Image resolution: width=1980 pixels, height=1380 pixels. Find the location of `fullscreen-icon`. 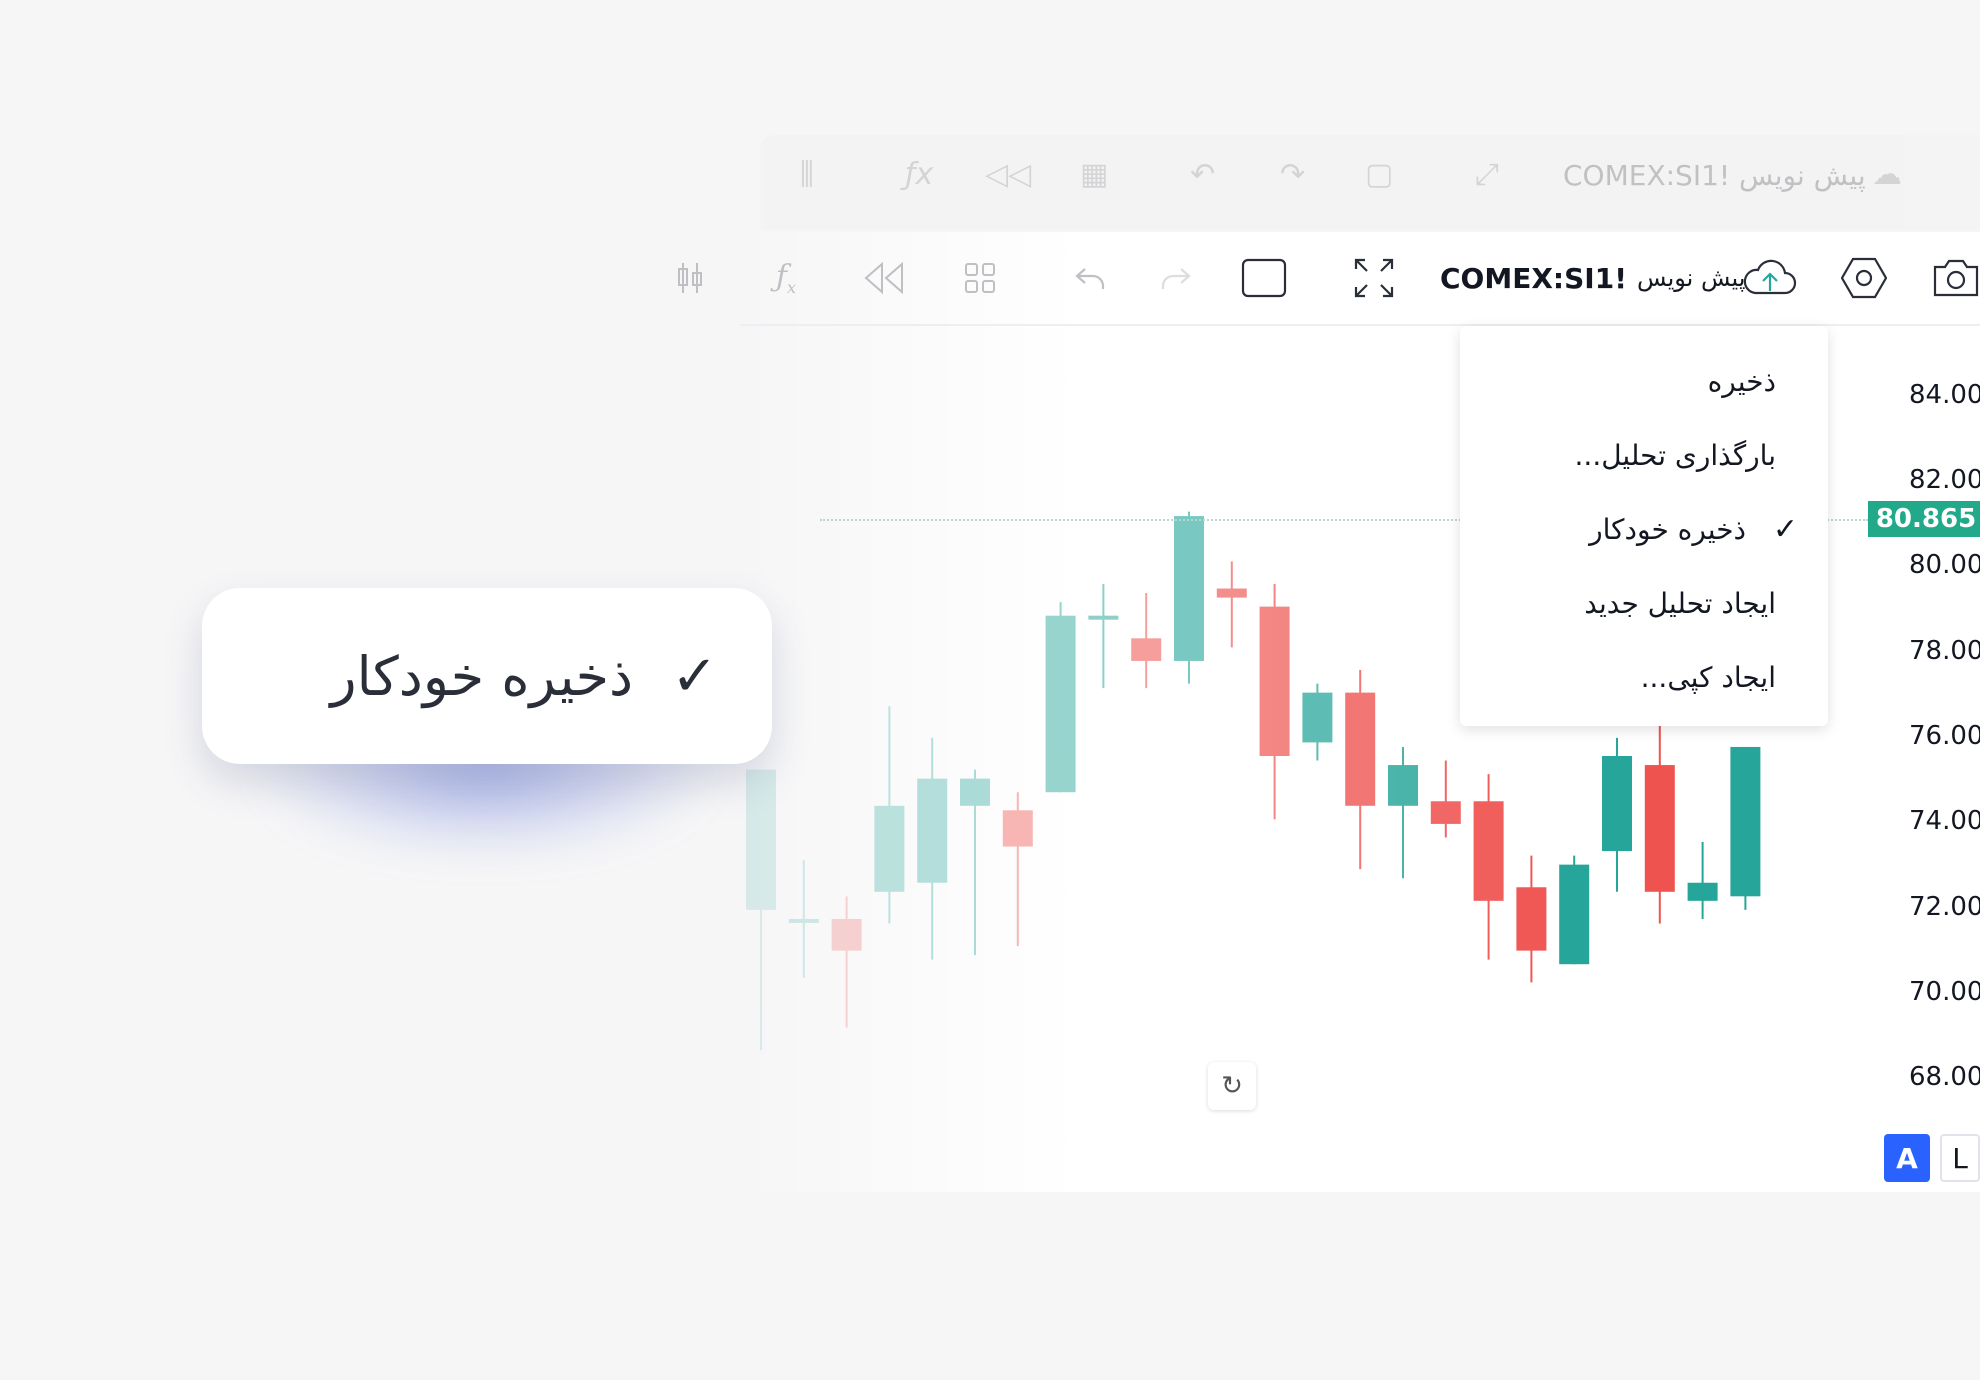

fullscreen-icon is located at coordinates (1374, 278).